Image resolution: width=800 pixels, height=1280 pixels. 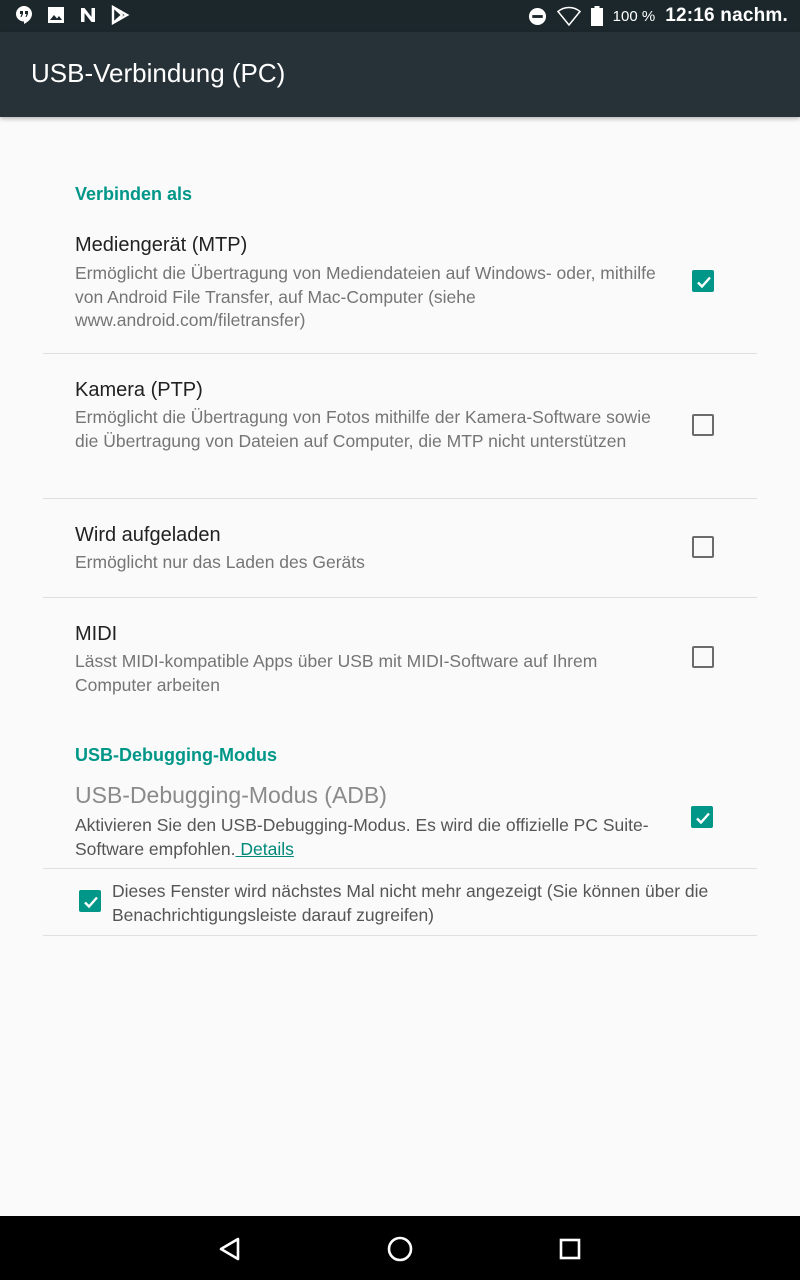 I want to click on option-title: Mediengerät (MTP), so click(x=161, y=245).